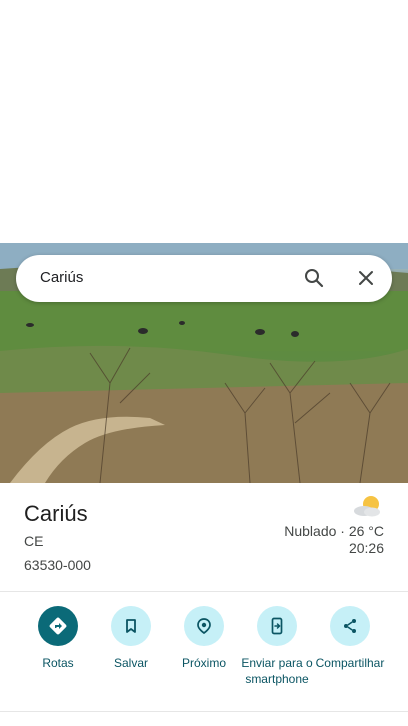 This screenshot has width=408, height=726. I want to click on action-label-nearby: Próximo, so click(203, 663).